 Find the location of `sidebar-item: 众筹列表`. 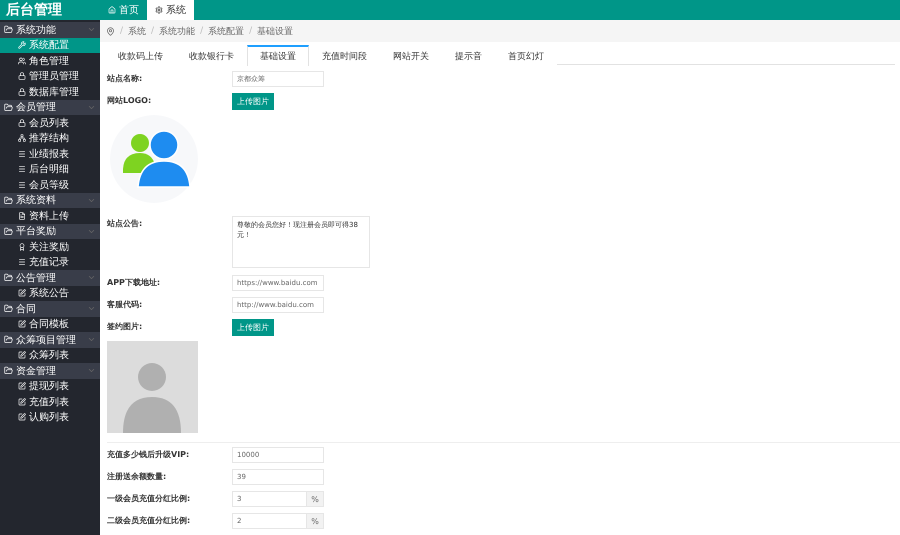

sidebar-item: 众筹列表 is located at coordinates (50, 355).